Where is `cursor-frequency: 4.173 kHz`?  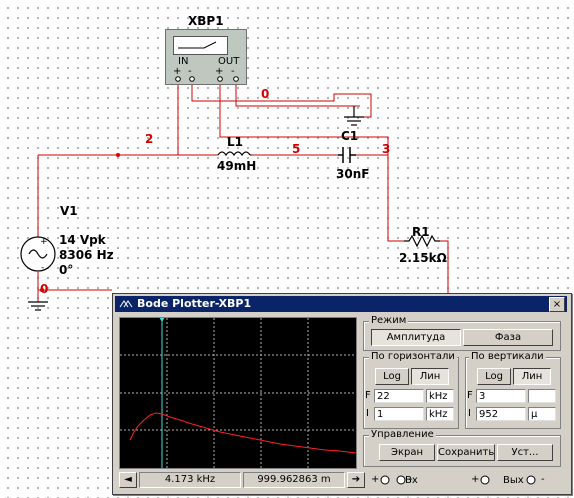 cursor-frequency: 4.173 kHz is located at coordinates (190, 480).